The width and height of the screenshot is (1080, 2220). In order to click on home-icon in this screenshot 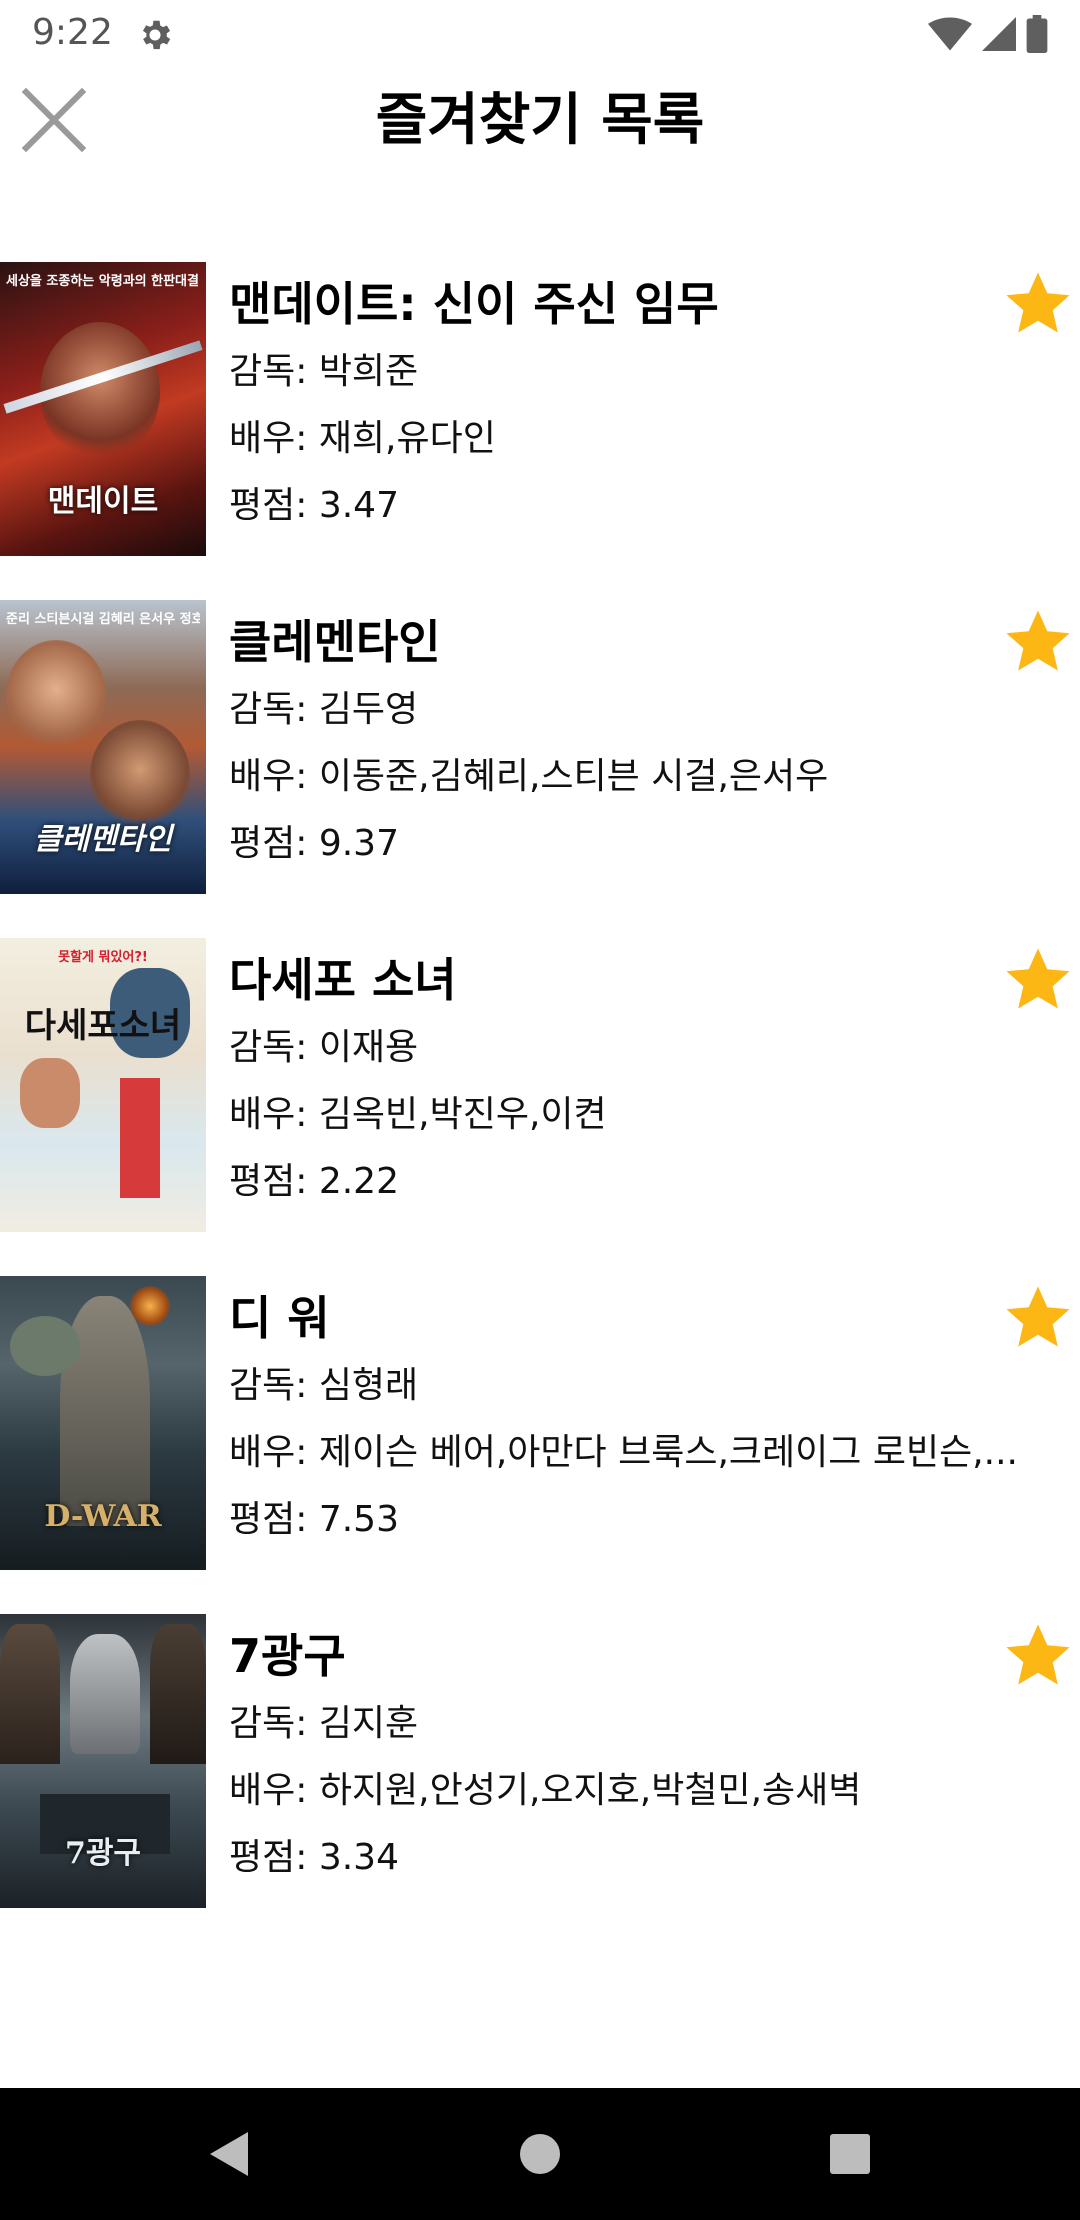, I will do `click(540, 2154)`.